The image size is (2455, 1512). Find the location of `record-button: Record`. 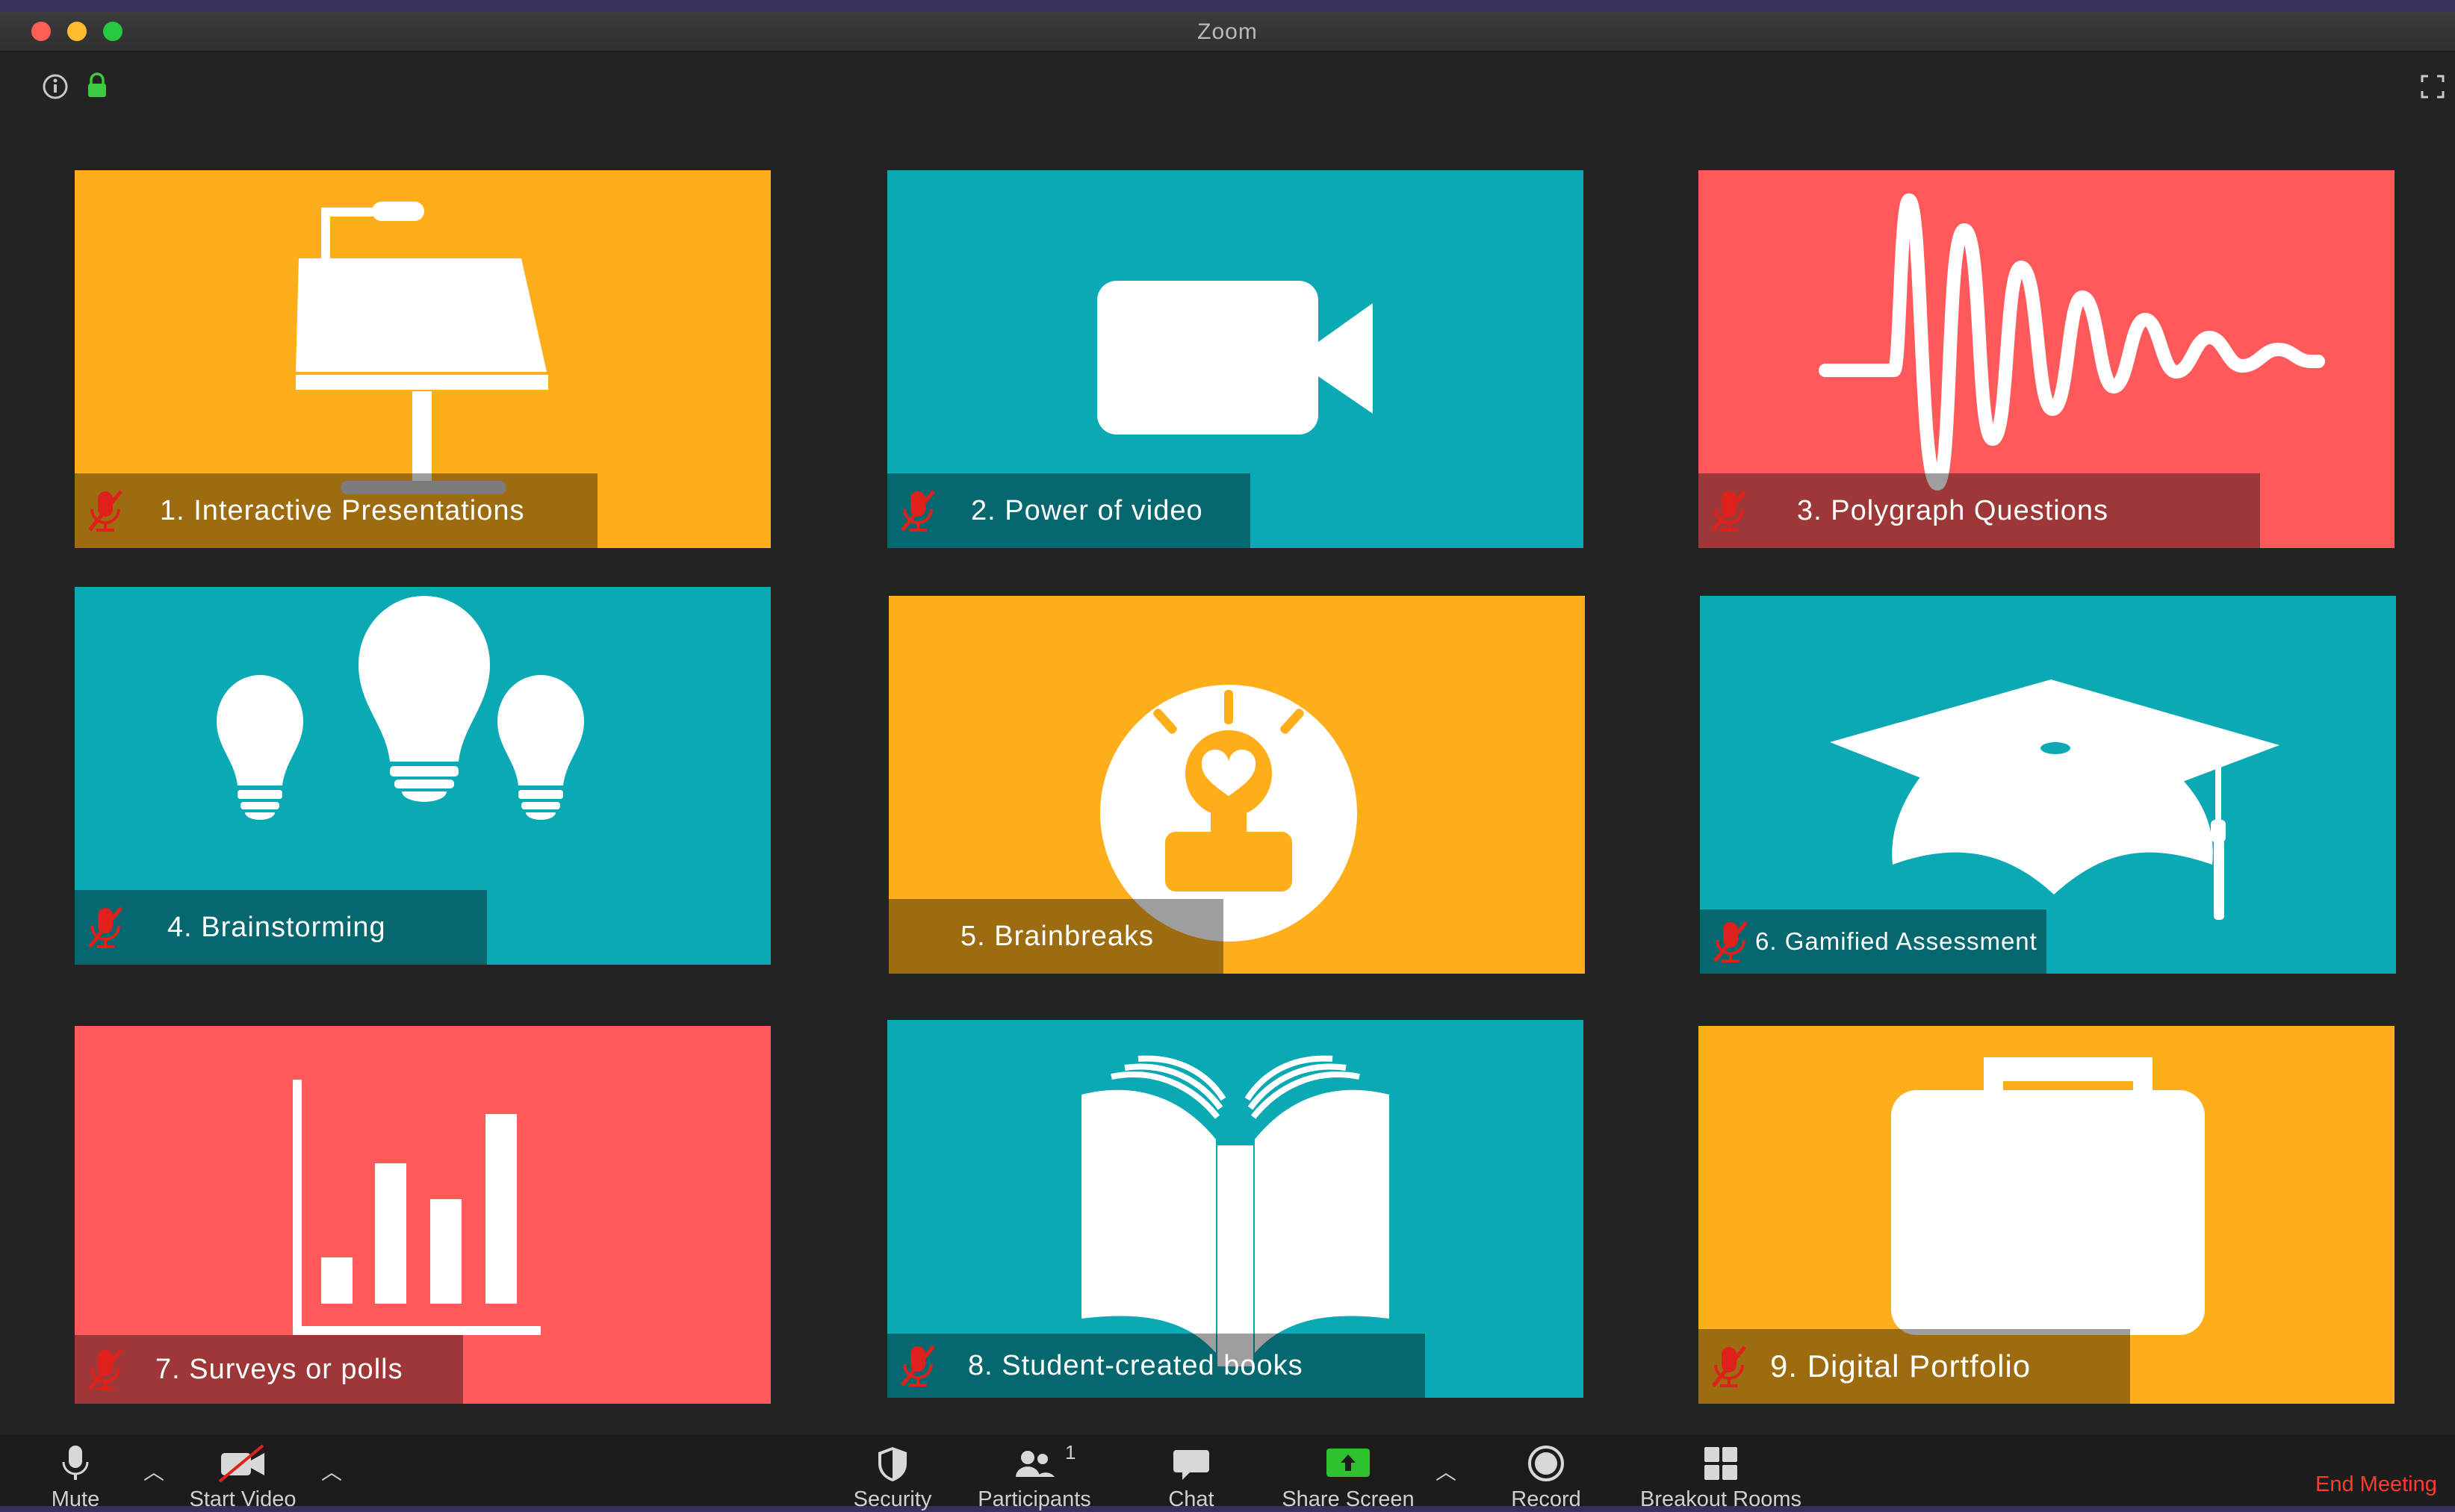

record-button: Record is located at coordinates (1546, 1477).